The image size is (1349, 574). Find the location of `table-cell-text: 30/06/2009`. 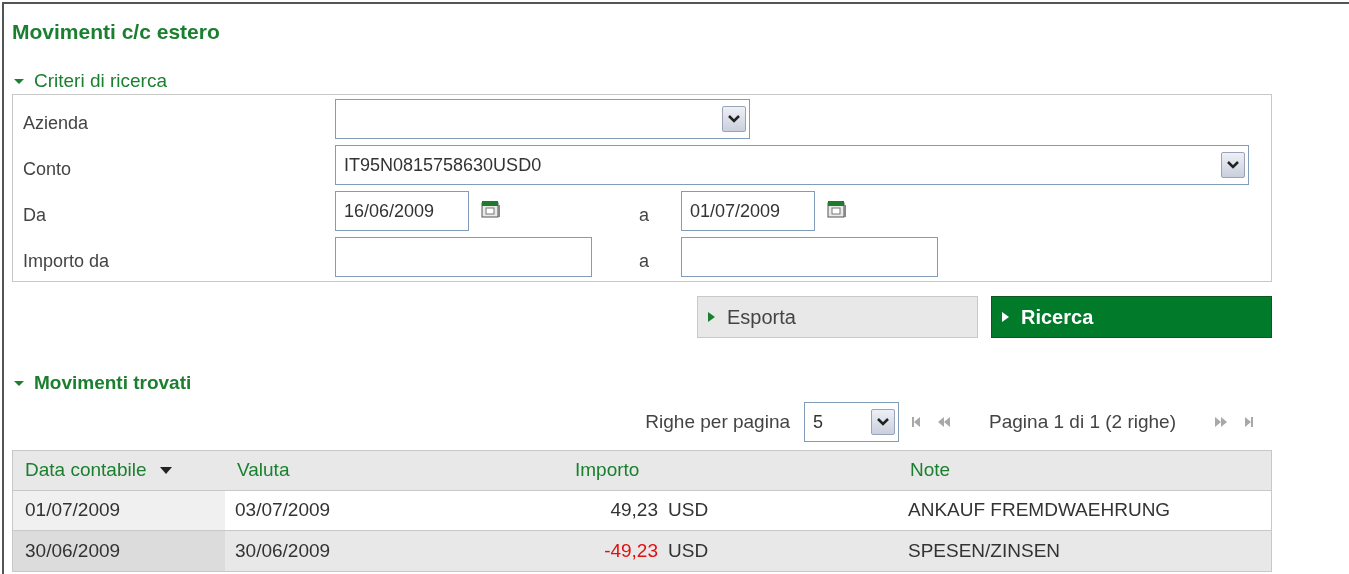

table-cell-text: 30/06/2009 is located at coordinates (283, 550).